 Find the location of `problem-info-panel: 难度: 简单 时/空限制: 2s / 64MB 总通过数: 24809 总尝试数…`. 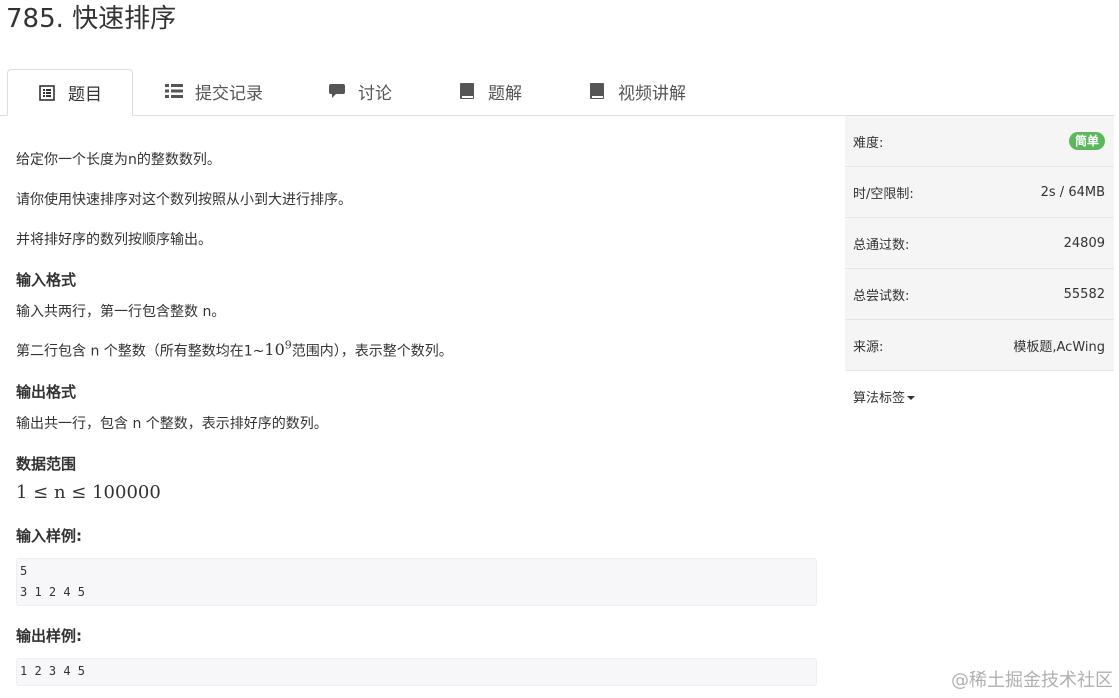

problem-info-panel: 难度: 简单 时/空限制: 2s / 64MB 总通过数: 24809 总尝试数… is located at coordinates (979, 268).